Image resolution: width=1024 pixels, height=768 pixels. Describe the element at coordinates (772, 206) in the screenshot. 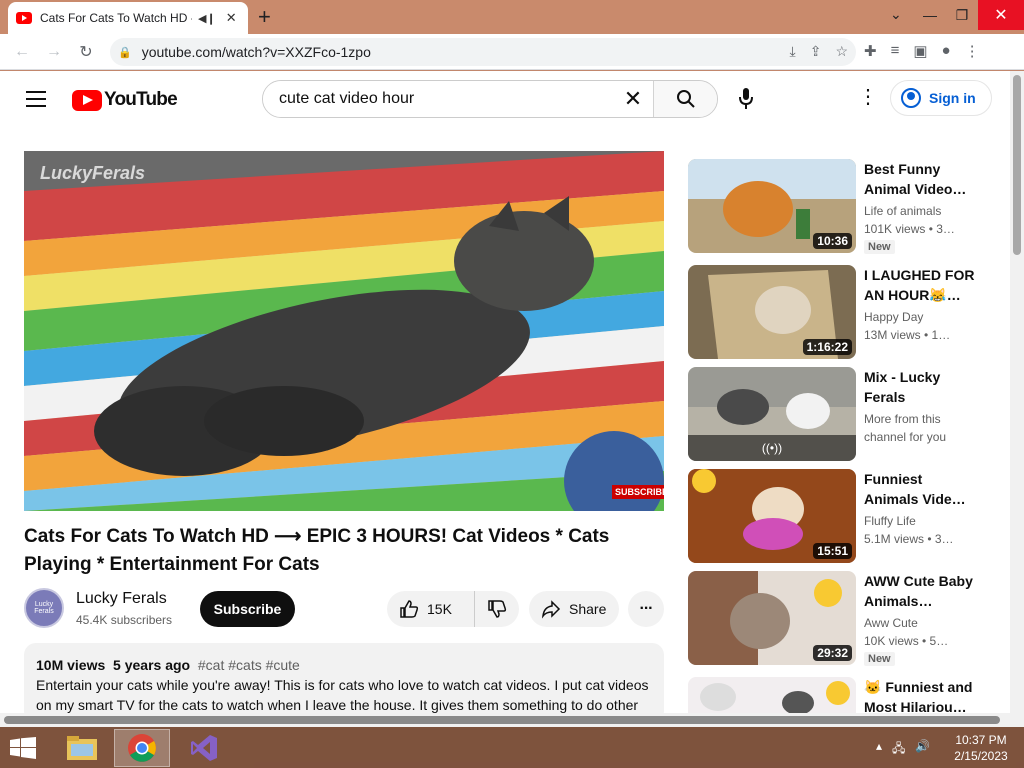

I see `video-thumbnail: 10:36` at that location.